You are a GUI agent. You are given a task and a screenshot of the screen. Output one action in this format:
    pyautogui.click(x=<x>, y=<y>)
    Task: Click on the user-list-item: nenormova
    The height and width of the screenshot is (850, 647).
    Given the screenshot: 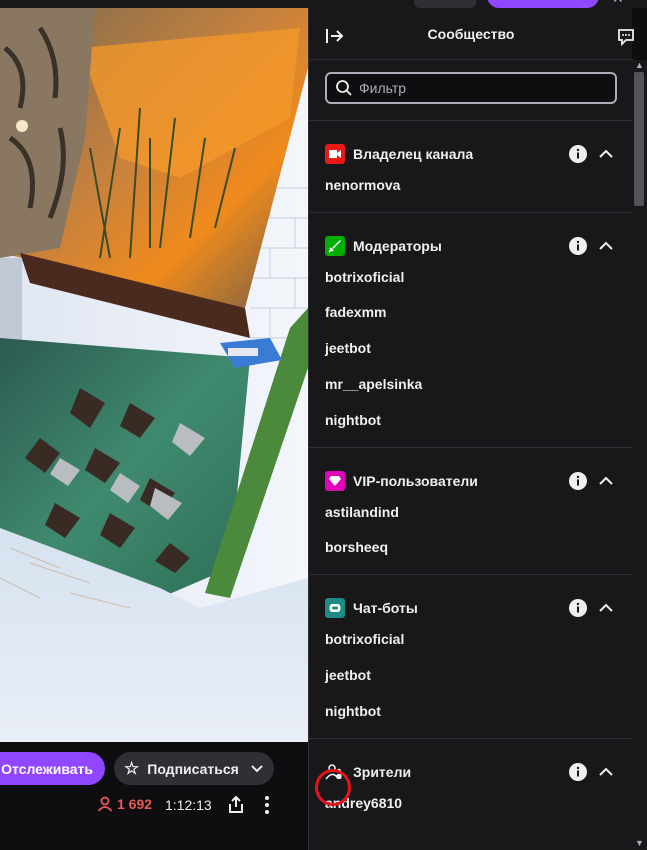 What is the action you would take?
    pyautogui.click(x=471, y=185)
    